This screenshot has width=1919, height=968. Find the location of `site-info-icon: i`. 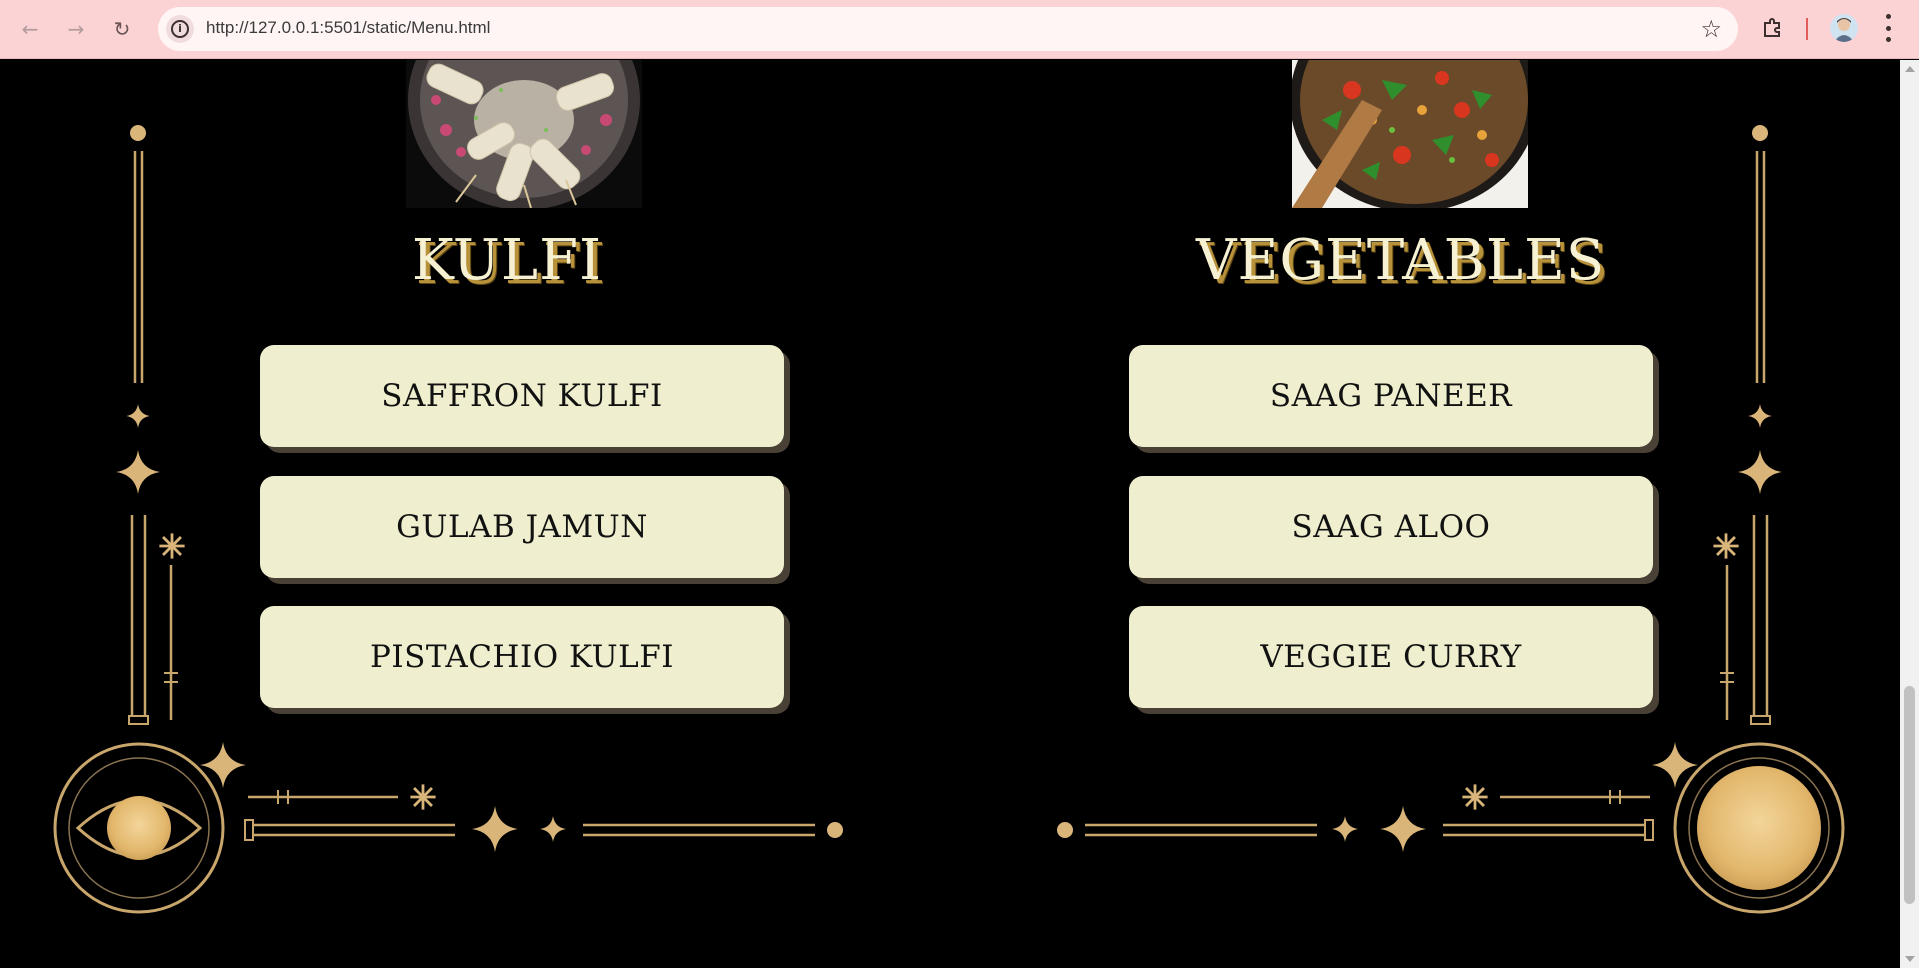

site-info-icon: i is located at coordinates (180, 29).